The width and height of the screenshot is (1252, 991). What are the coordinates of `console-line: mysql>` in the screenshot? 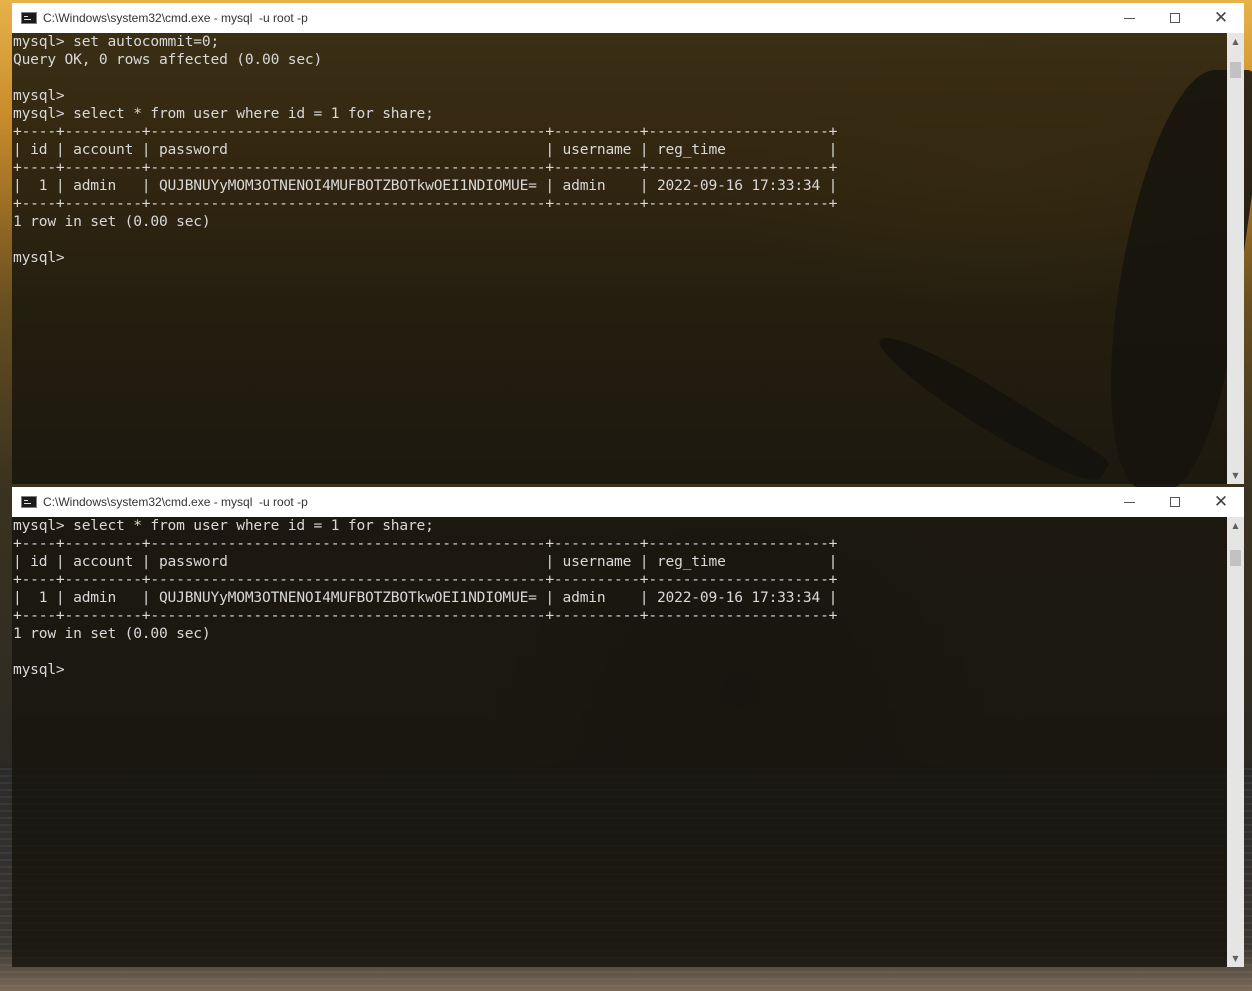 It's located at (39, 95).